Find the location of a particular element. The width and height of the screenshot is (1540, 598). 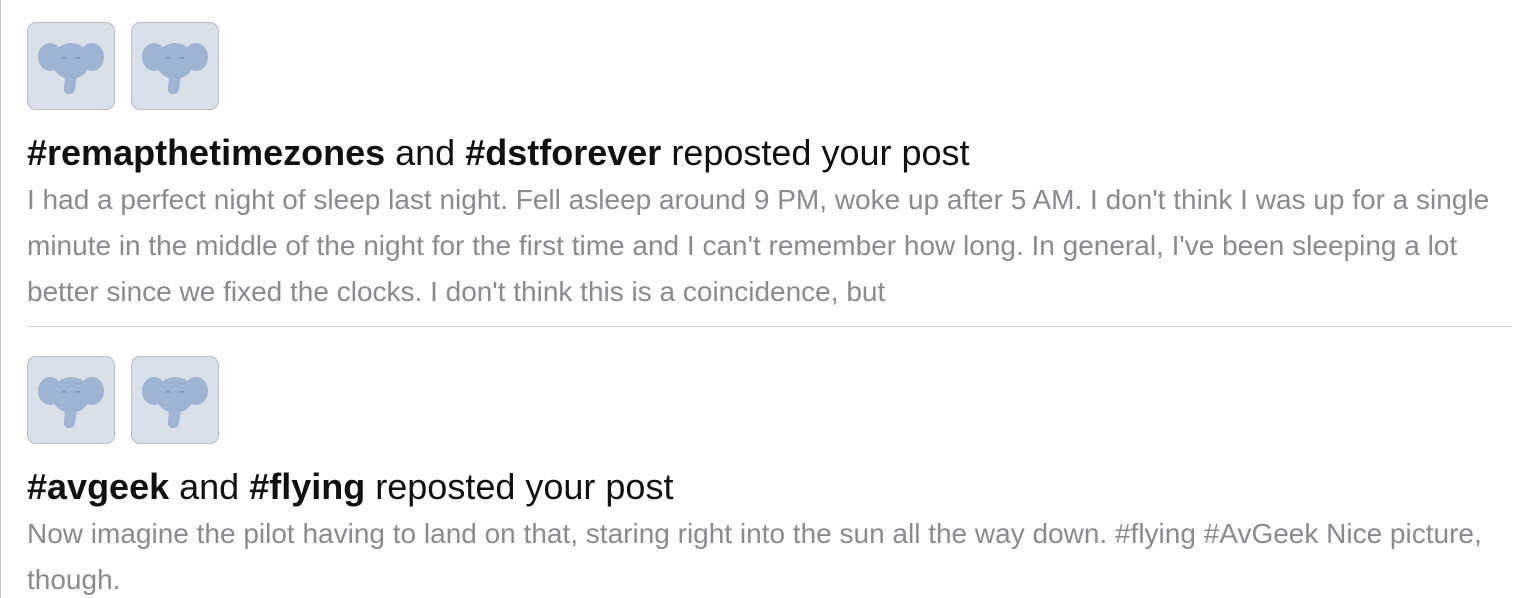

hashtag-actor: #remapthetimezones is located at coordinates (206, 152).